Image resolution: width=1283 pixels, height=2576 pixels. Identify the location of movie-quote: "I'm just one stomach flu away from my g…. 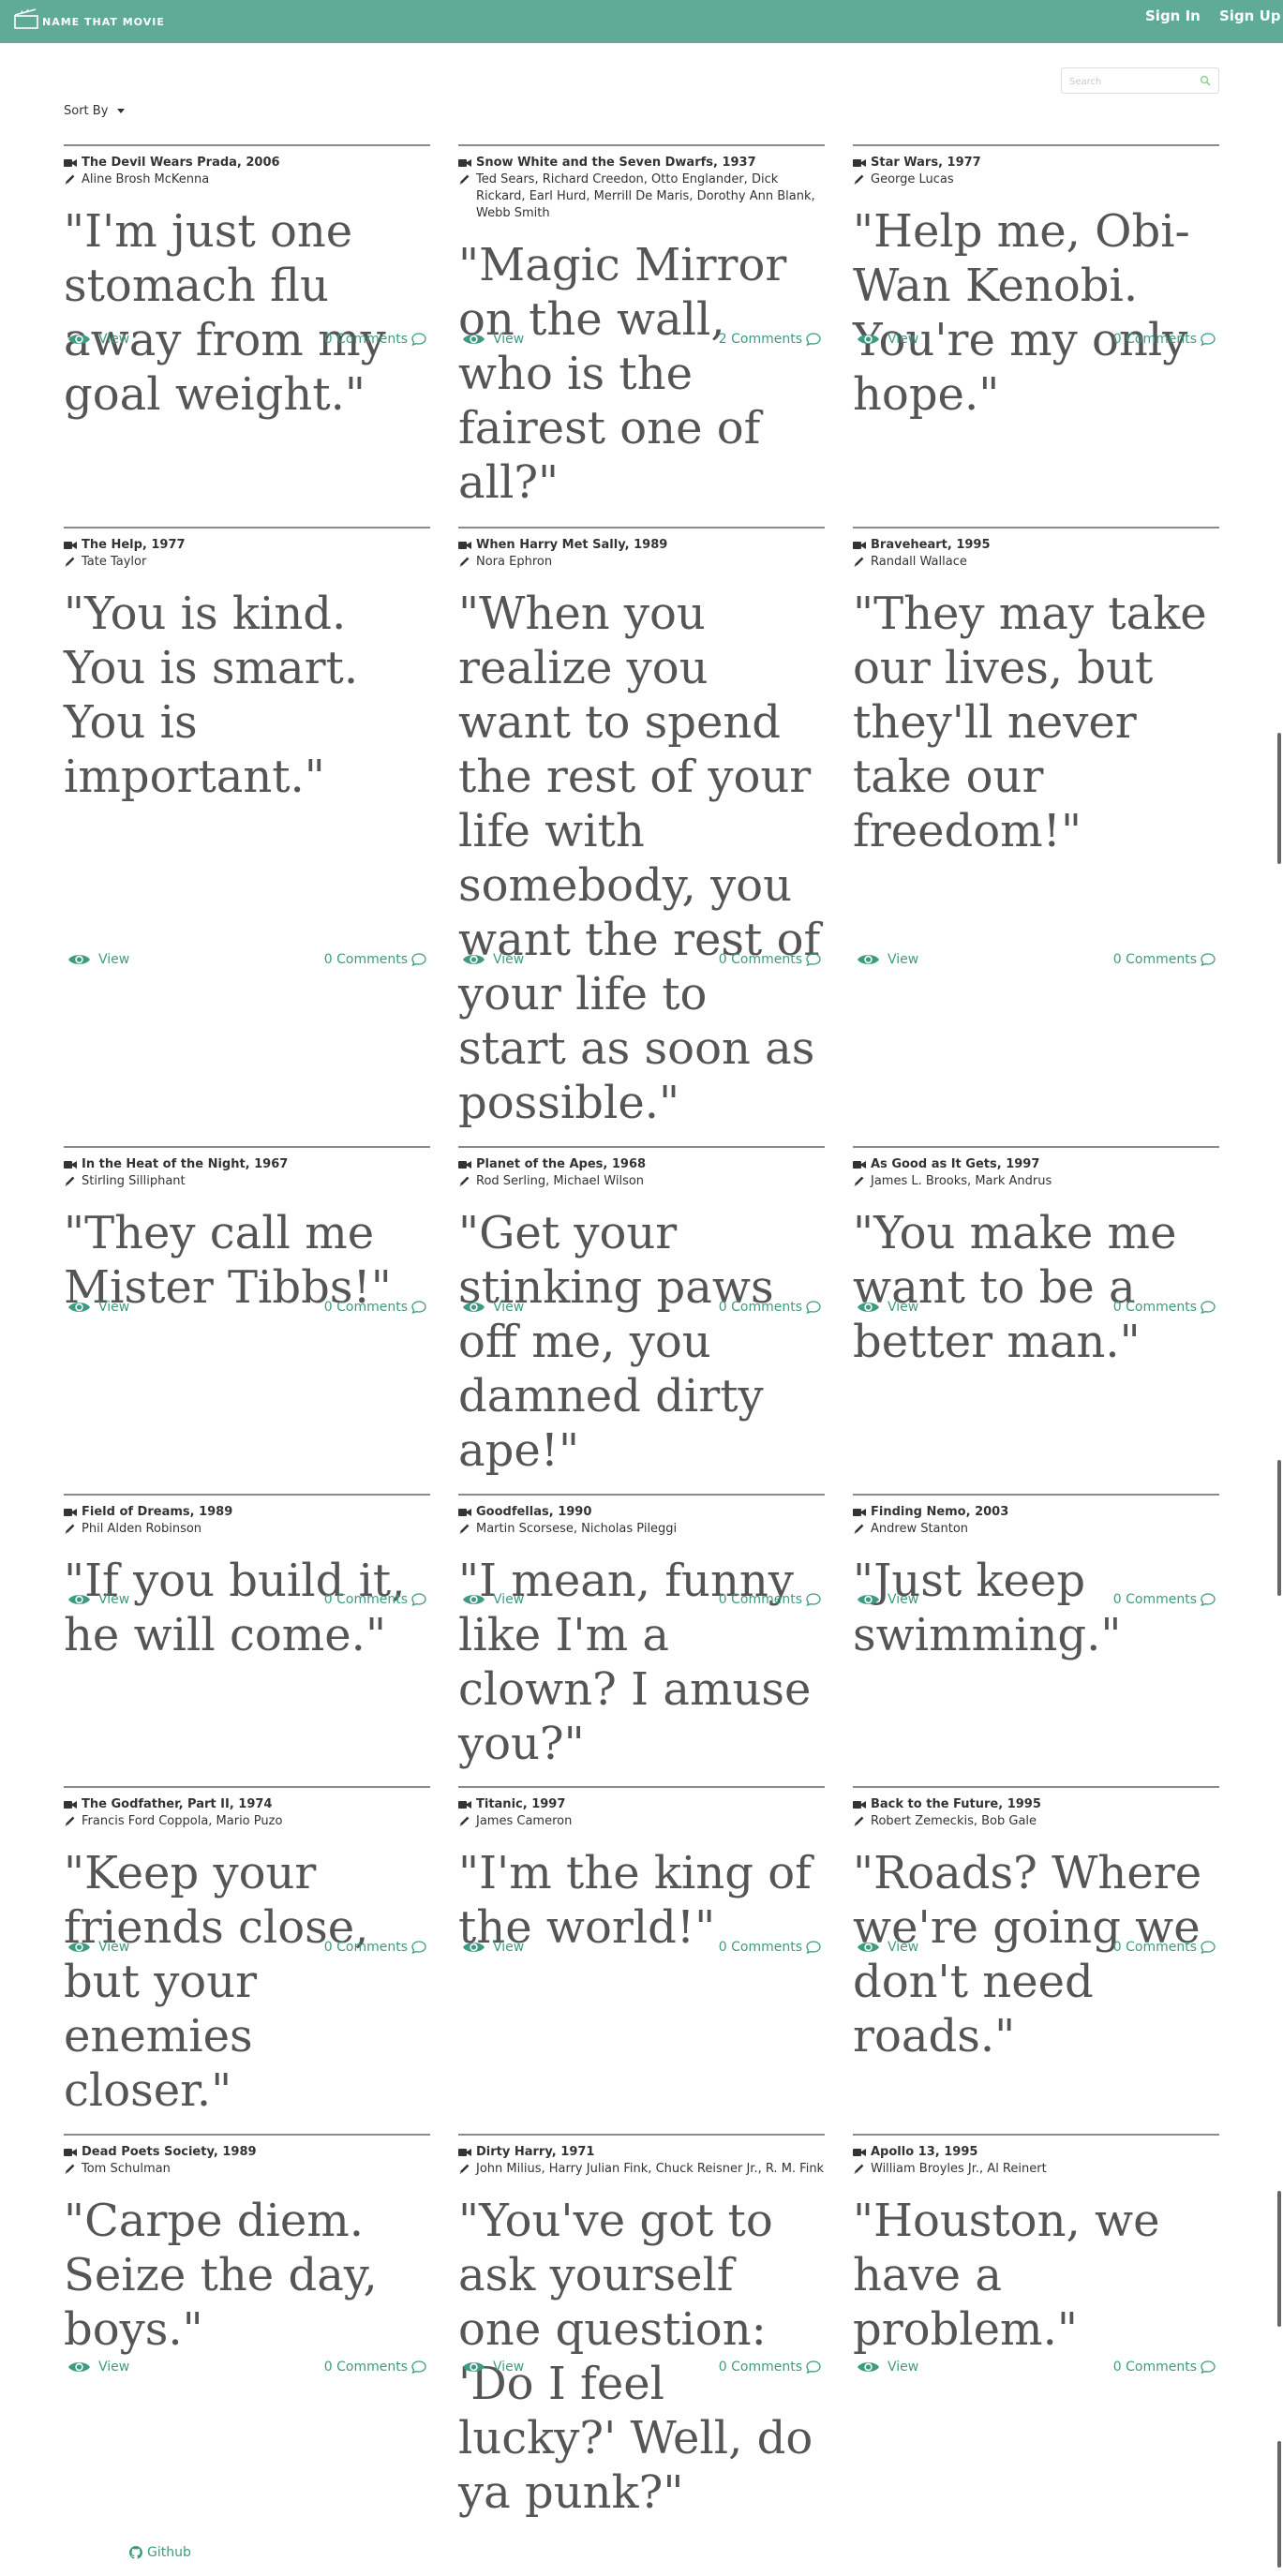
(225, 313).